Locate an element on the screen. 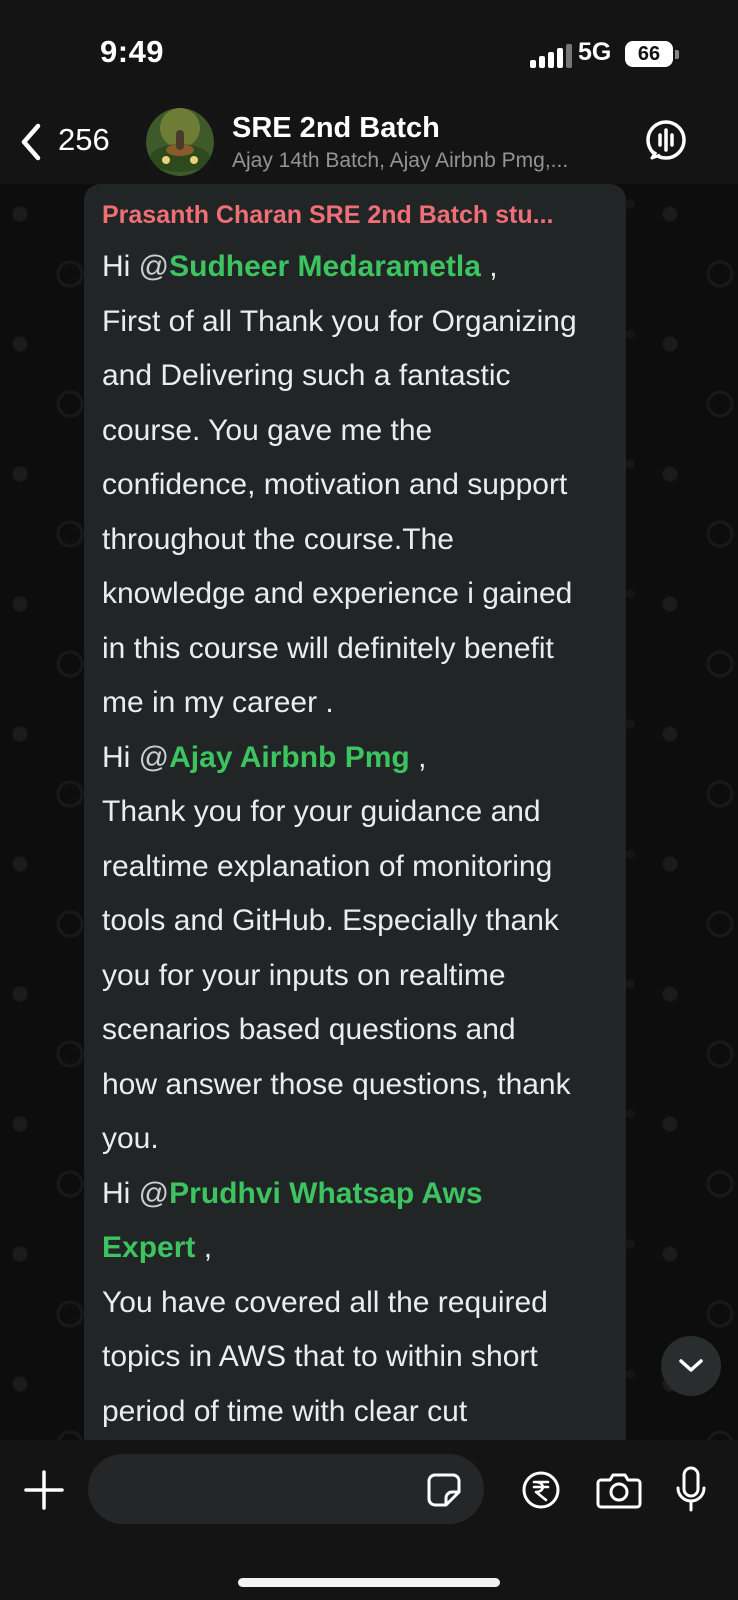  message-text-line: me in my career . is located at coordinates (218, 702).